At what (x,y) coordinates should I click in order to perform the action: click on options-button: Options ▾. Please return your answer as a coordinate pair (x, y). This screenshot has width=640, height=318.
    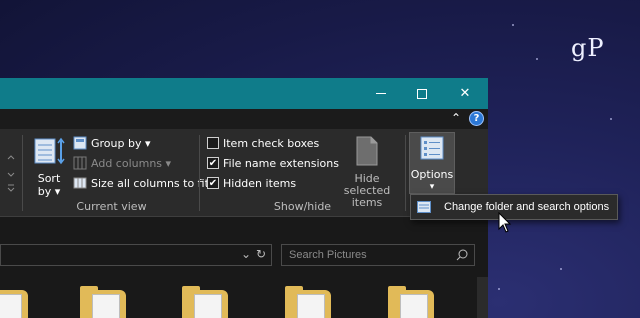
    Looking at the image, I should click on (432, 163).